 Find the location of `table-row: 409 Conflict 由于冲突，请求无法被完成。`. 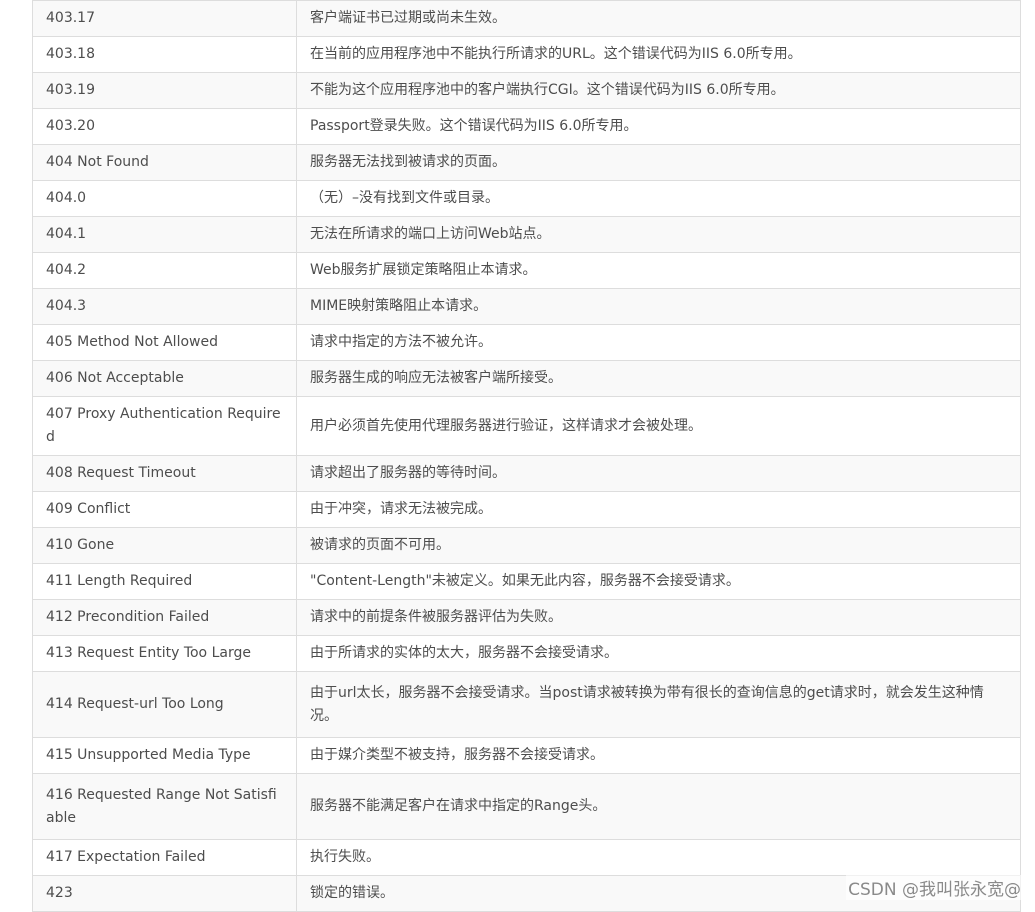

table-row: 409 Conflict 由于冲突，请求无法被完成。 is located at coordinates (526, 509).